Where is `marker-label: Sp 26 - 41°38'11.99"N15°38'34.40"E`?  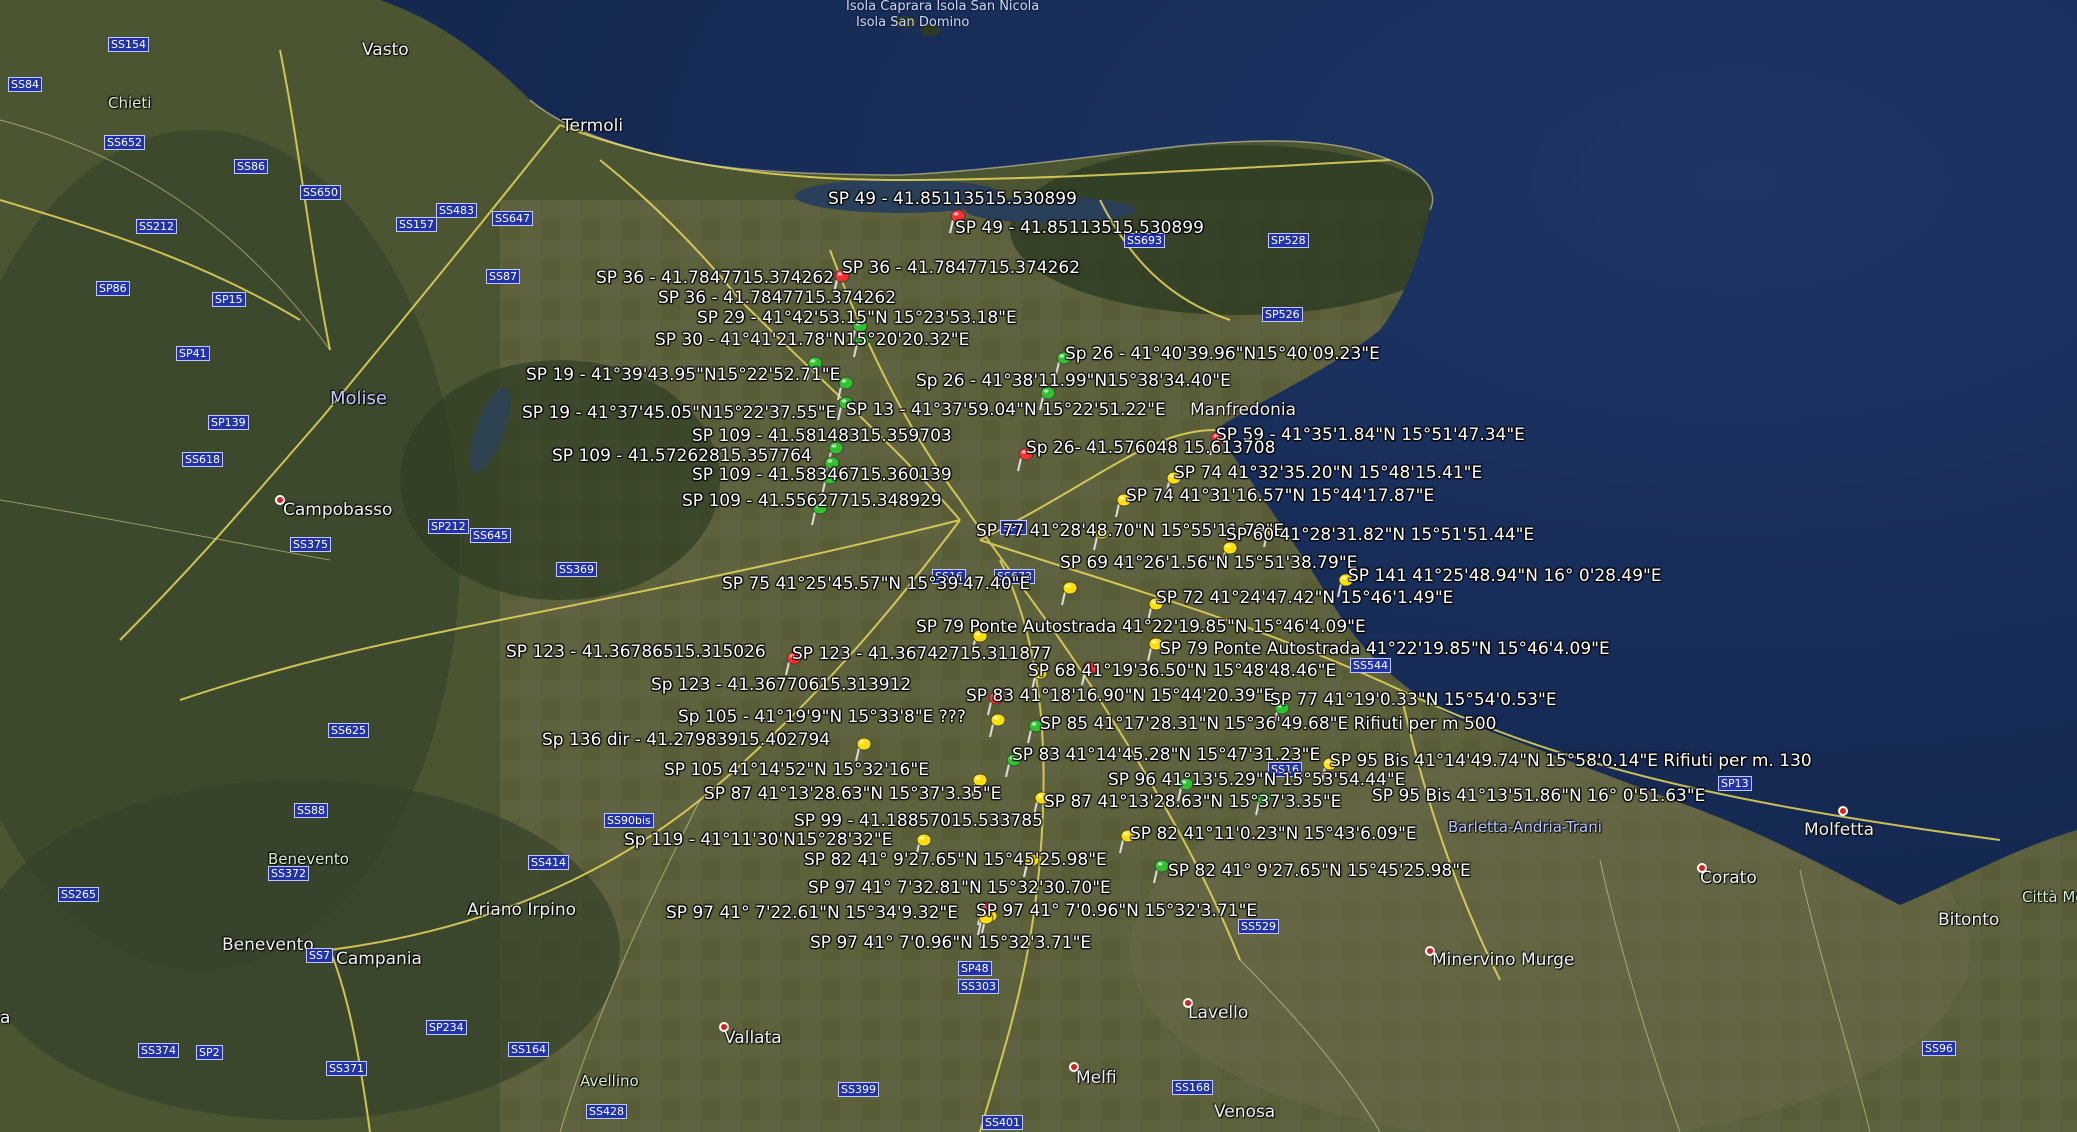
marker-label: Sp 26 - 41°38'11.99"N15°38'34.40"E is located at coordinates (1073, 381).